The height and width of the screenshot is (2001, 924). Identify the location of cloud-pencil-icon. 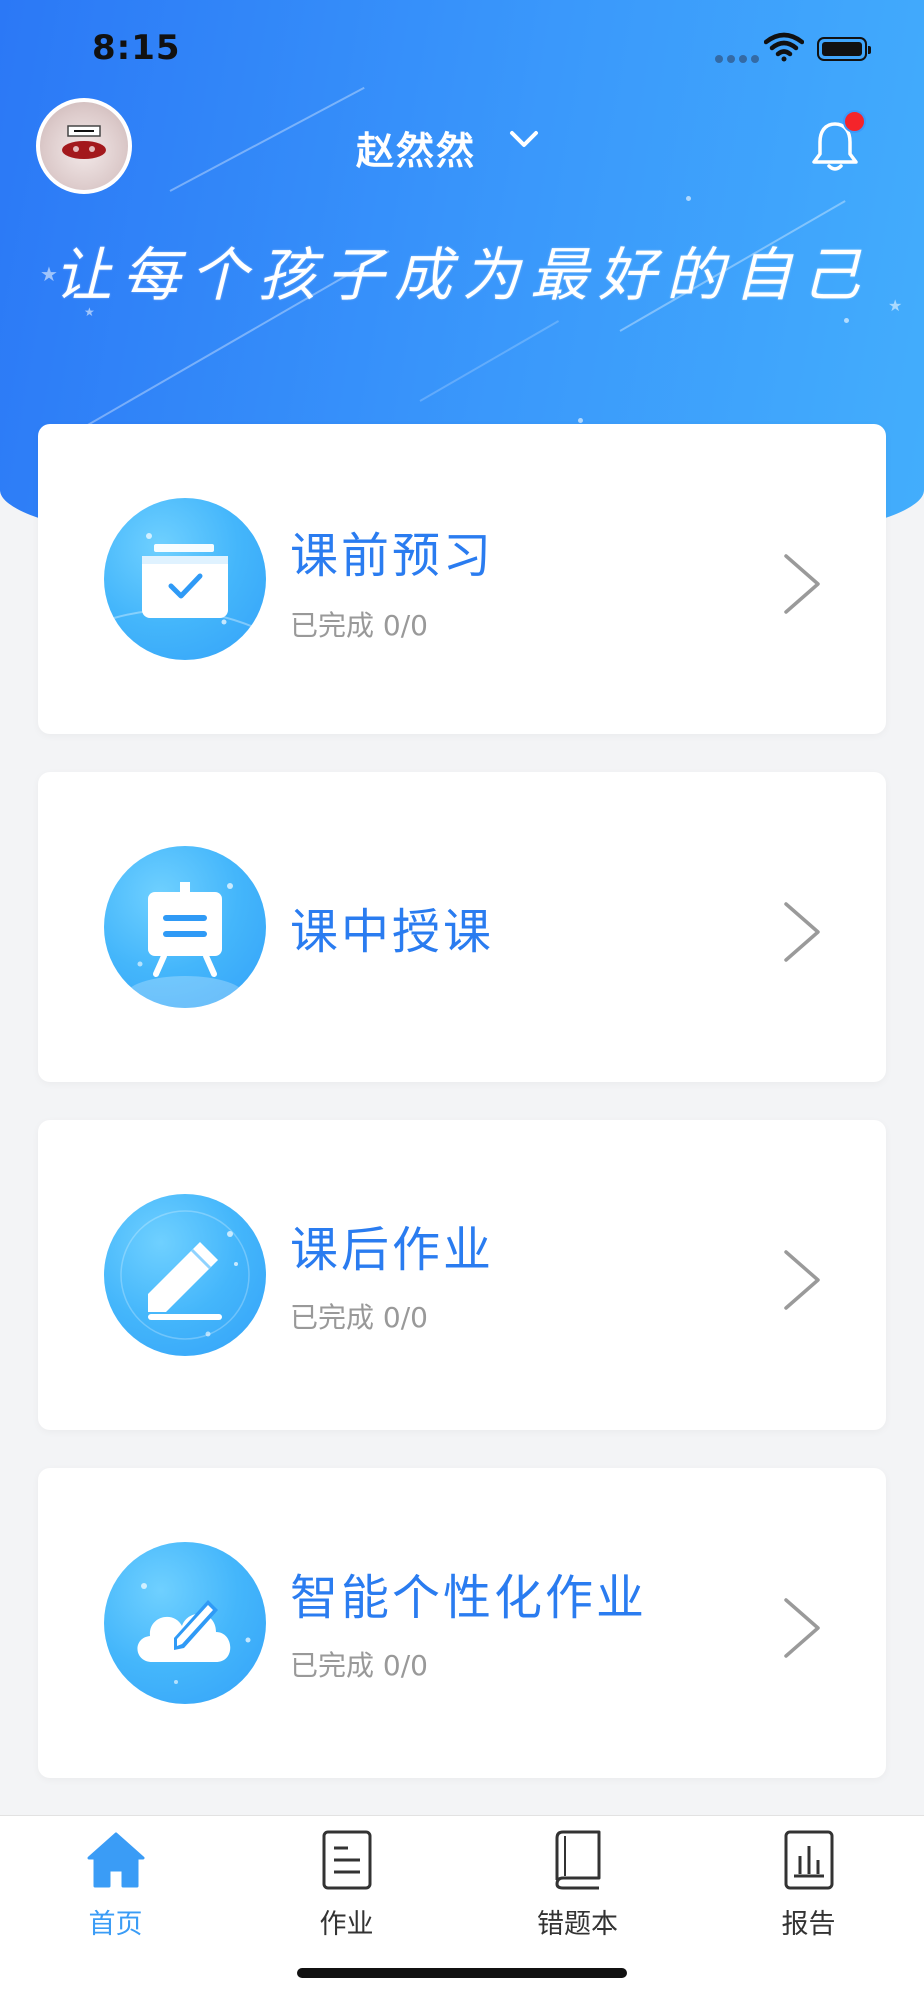
(185, 1623).